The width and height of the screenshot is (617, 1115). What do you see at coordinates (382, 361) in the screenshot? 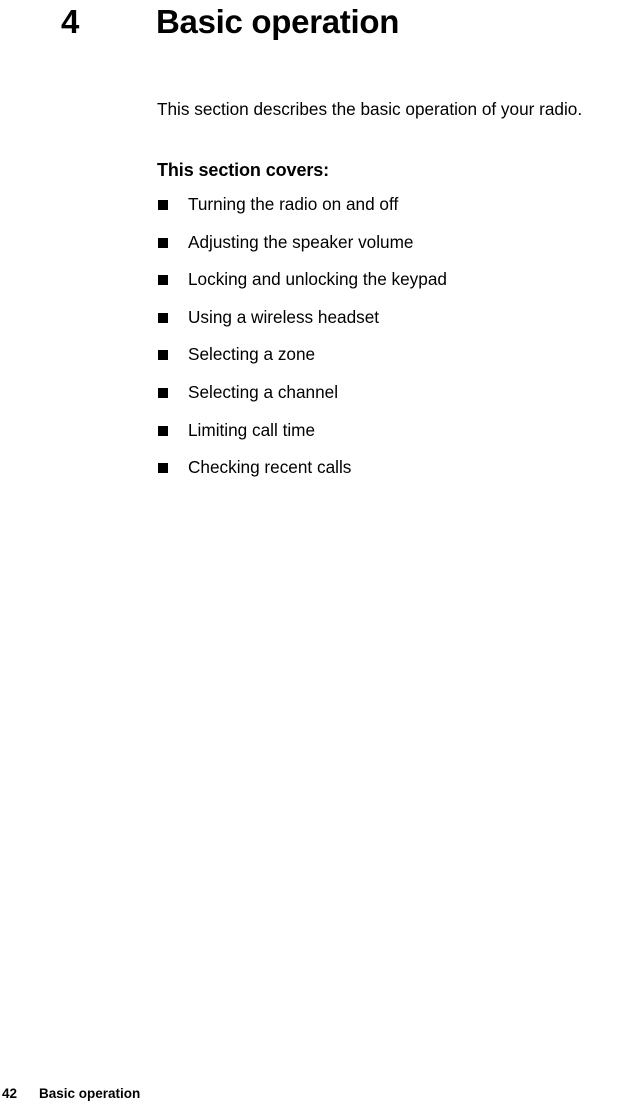
I see `list-item: Selecting a zone` at bounding box center [382, 361].